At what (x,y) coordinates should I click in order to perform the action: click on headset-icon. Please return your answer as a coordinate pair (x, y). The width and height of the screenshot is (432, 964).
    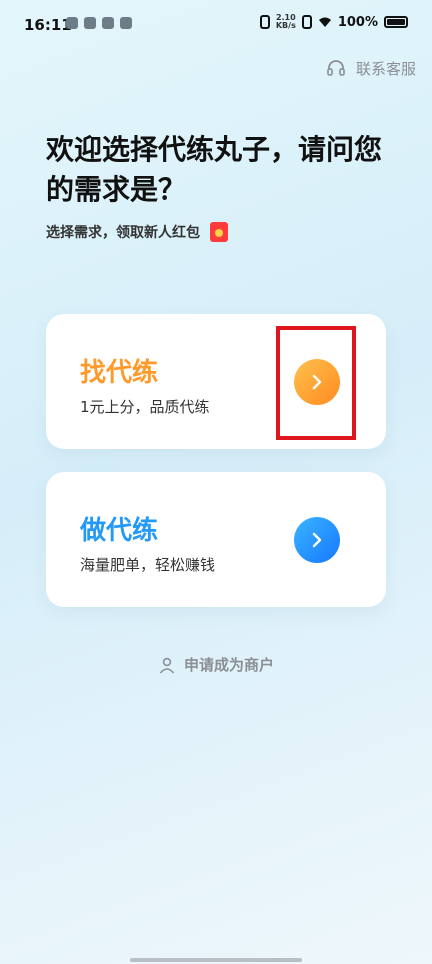
    Looking at the image, I should click on (336, 67).